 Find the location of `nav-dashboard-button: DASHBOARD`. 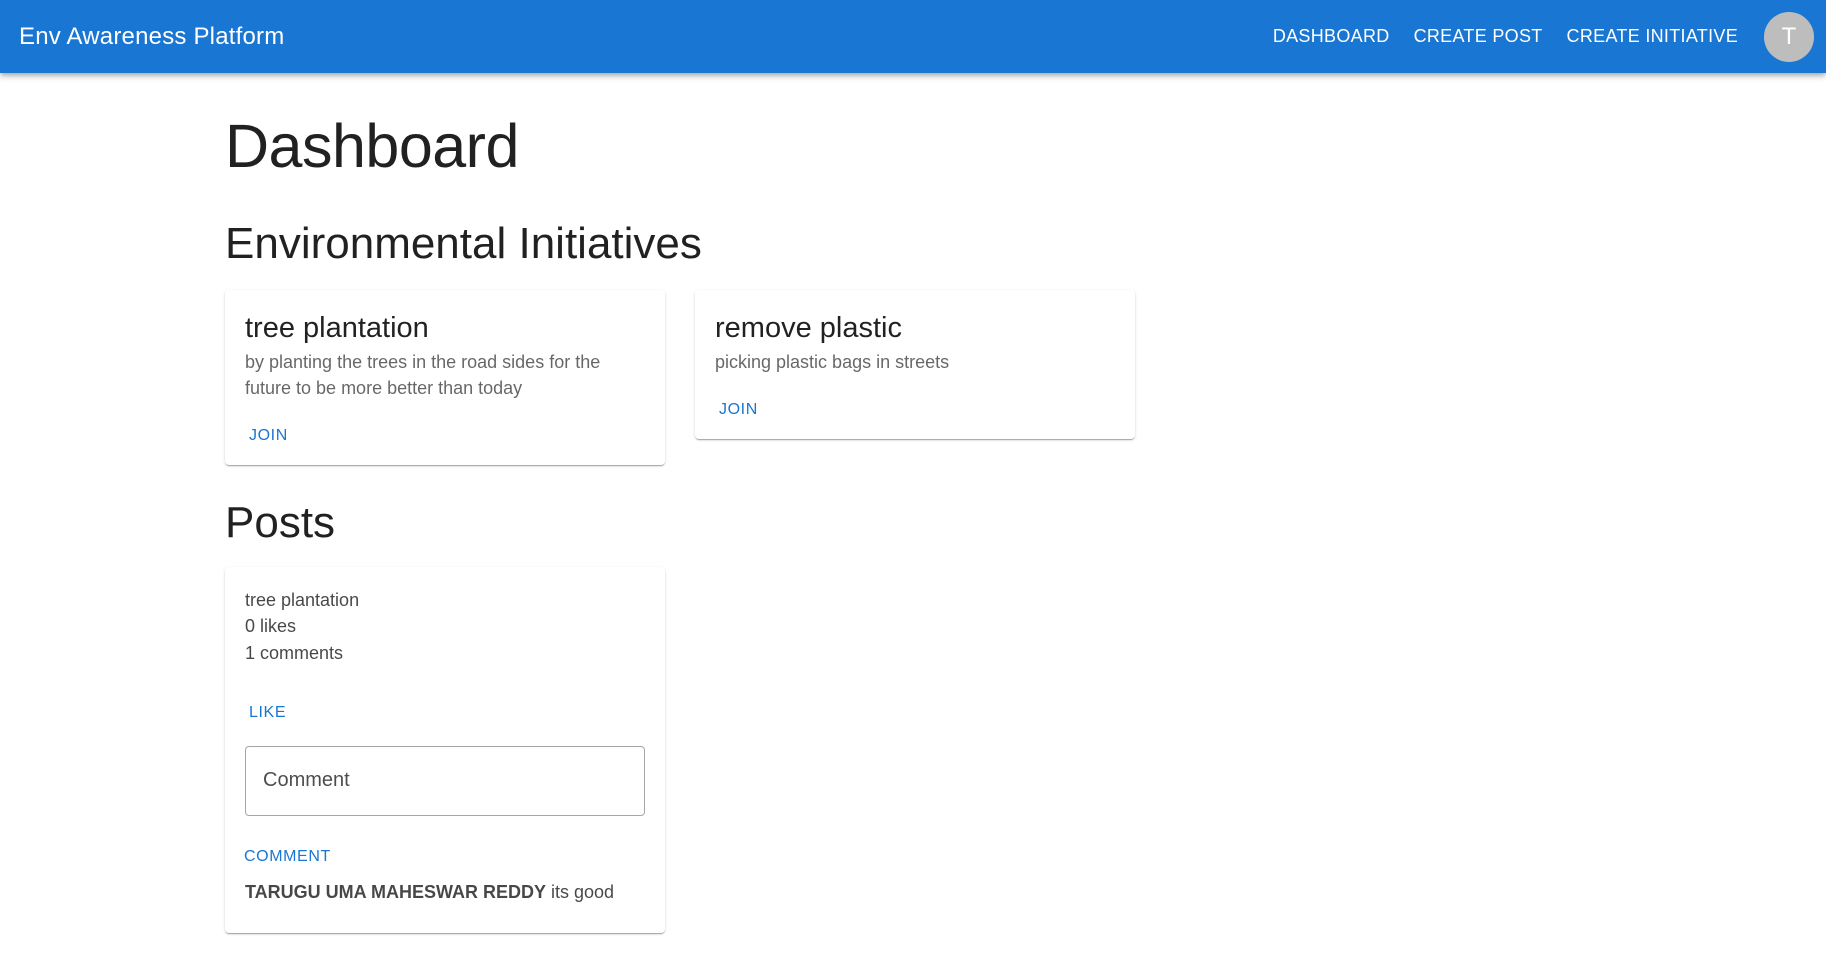

nav-dashboard-button: DASHBOARD is located at coordinates (1331, 36).